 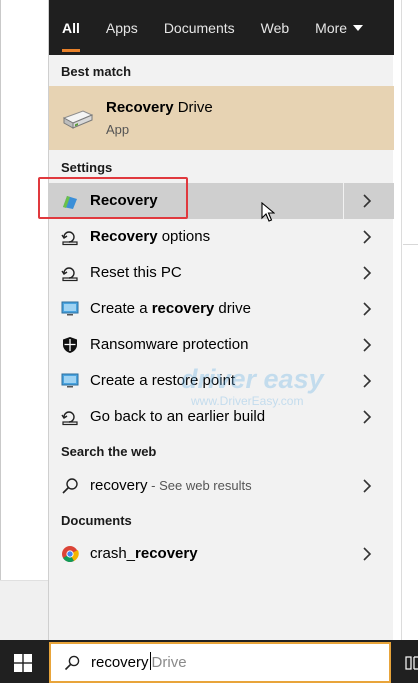 I want to click on window-edge, so click(x=0, y=320).